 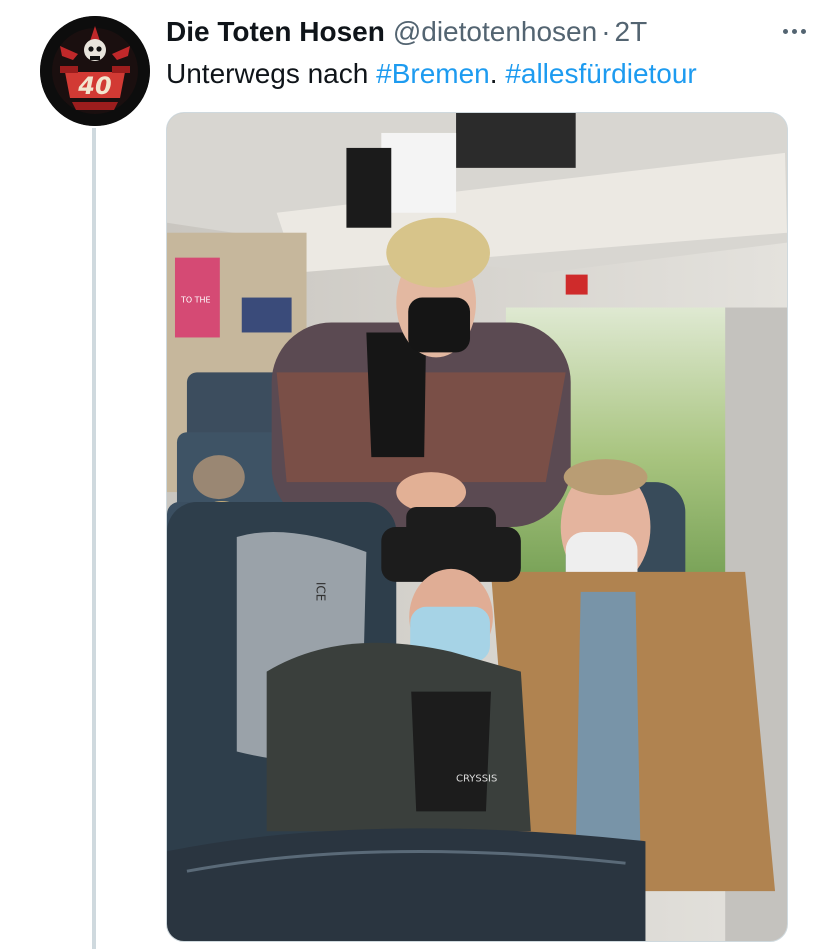 I want to click on tweet-text-middle: ., so click(x=493, y=73).